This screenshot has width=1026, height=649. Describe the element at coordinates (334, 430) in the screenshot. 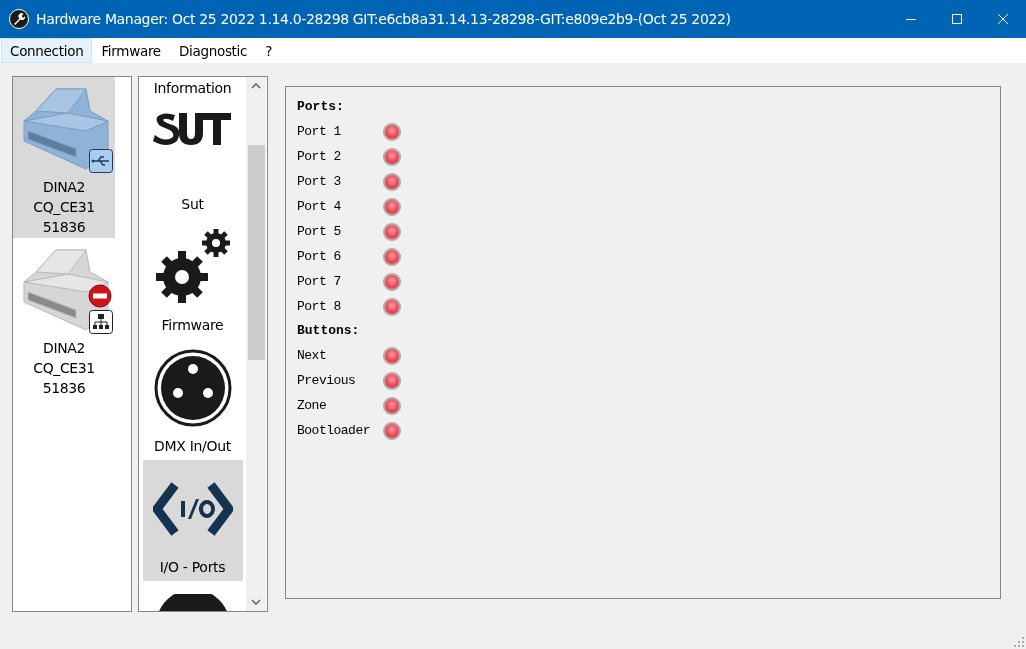

I see `io-label: Bootloader` at that location.